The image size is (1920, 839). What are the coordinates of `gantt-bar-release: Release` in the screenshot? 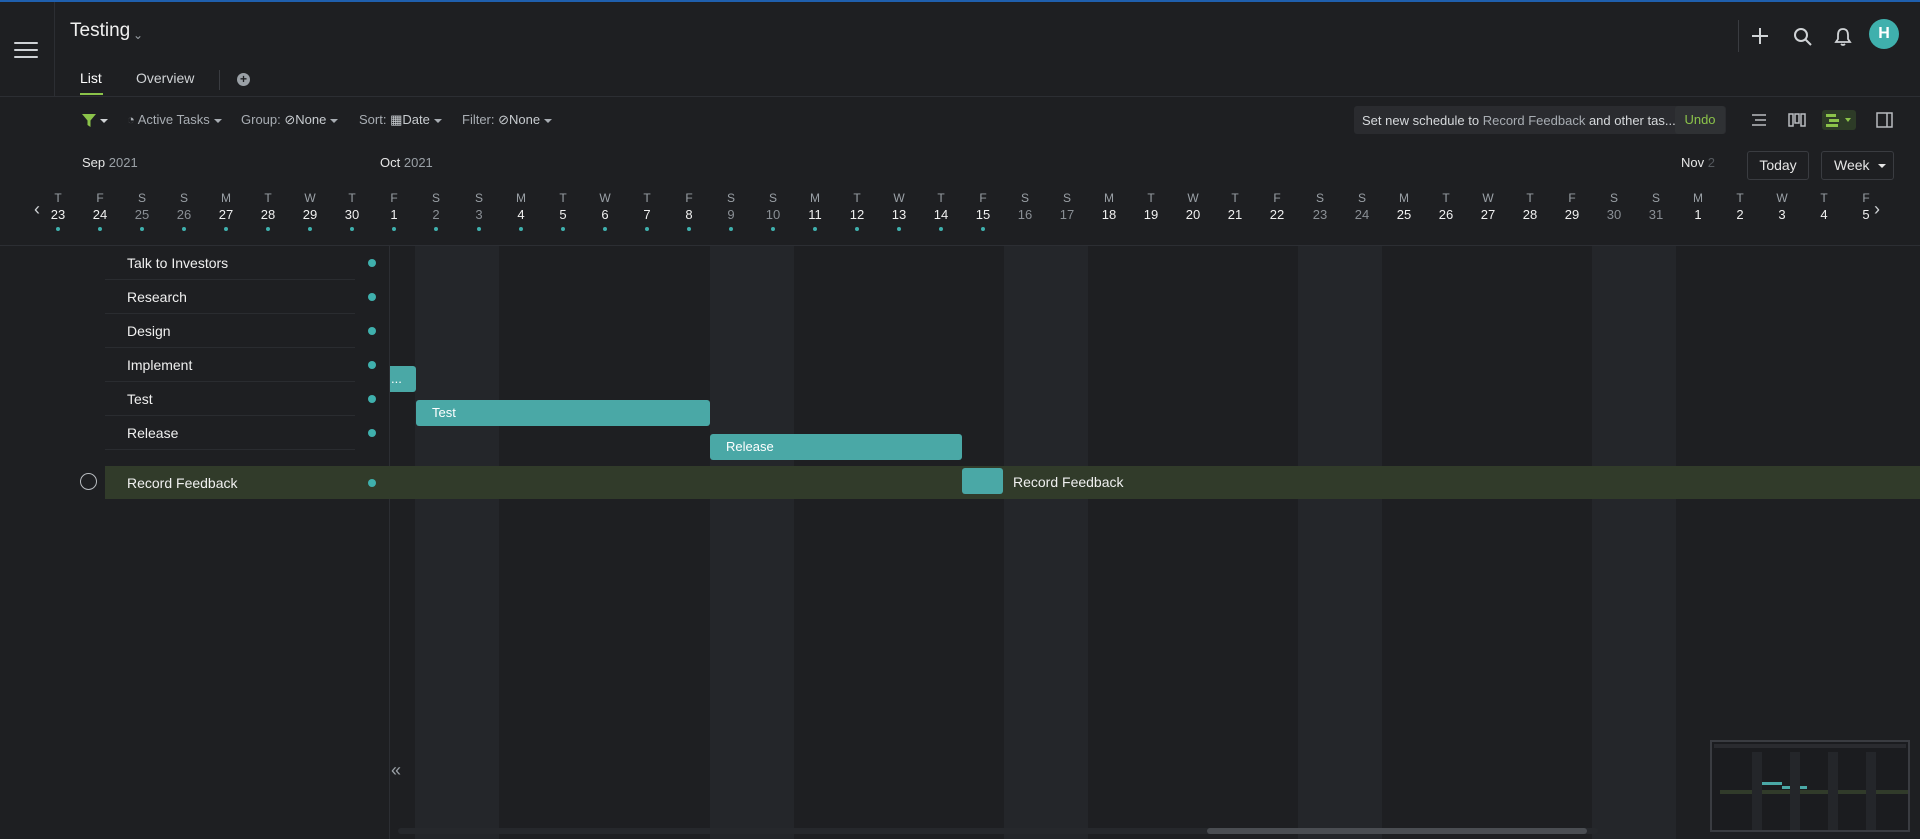 It's located at (836, 447).